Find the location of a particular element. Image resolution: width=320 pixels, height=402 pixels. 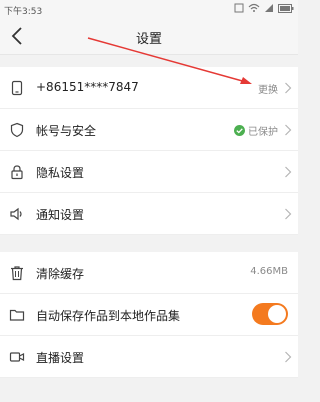

privacy-settings-label: 隐私设置 is located at coordinates (60, 173).